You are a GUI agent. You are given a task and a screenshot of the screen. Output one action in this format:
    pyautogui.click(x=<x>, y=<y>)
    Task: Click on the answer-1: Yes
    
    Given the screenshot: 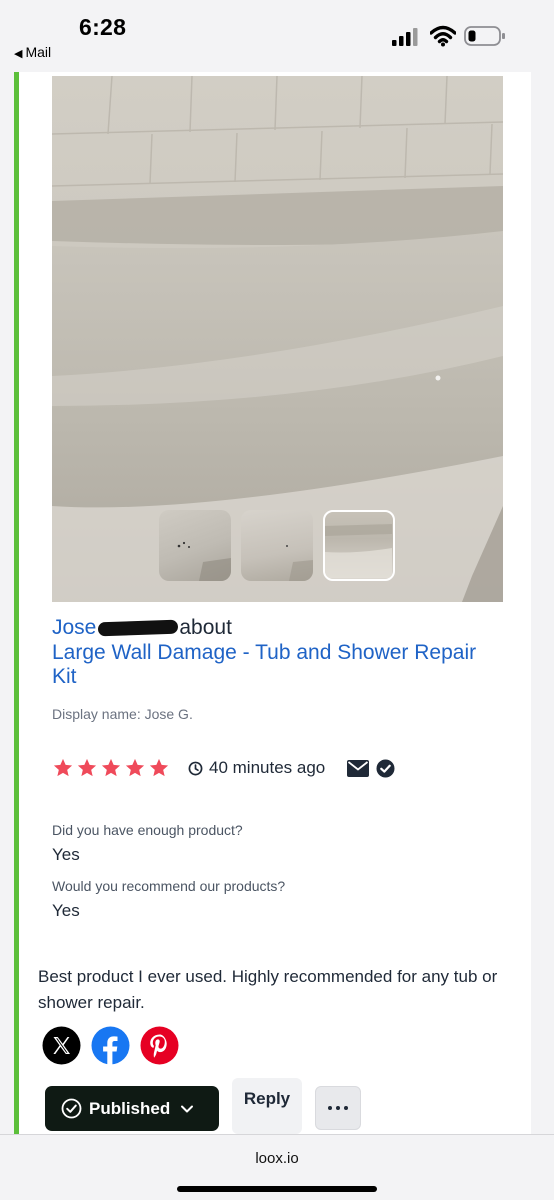 What is the action you would take?
    pyautogui.click(x=66, y=854)
    